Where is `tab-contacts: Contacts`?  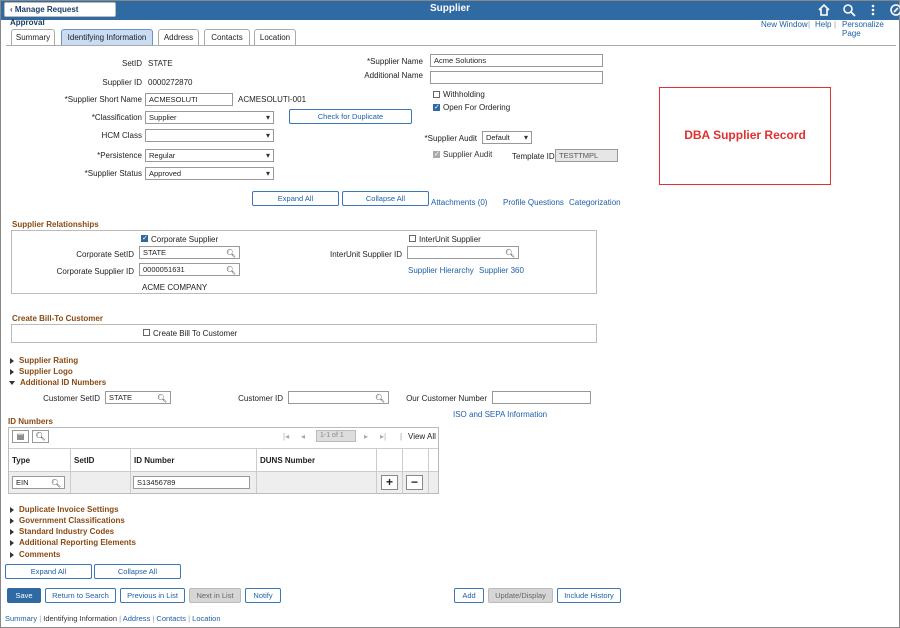 tab-contacts: Contacts is located at coordinates (227, 37).